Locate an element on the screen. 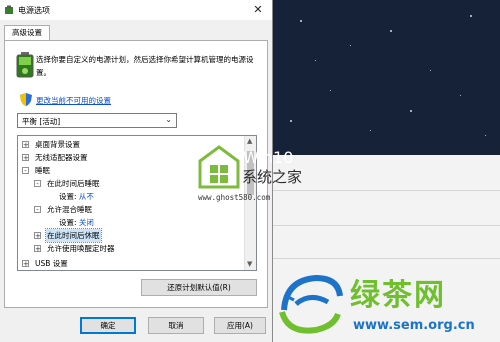  tree-item-label: 在此时间后睡眠 is located at coordinates (73, 183).